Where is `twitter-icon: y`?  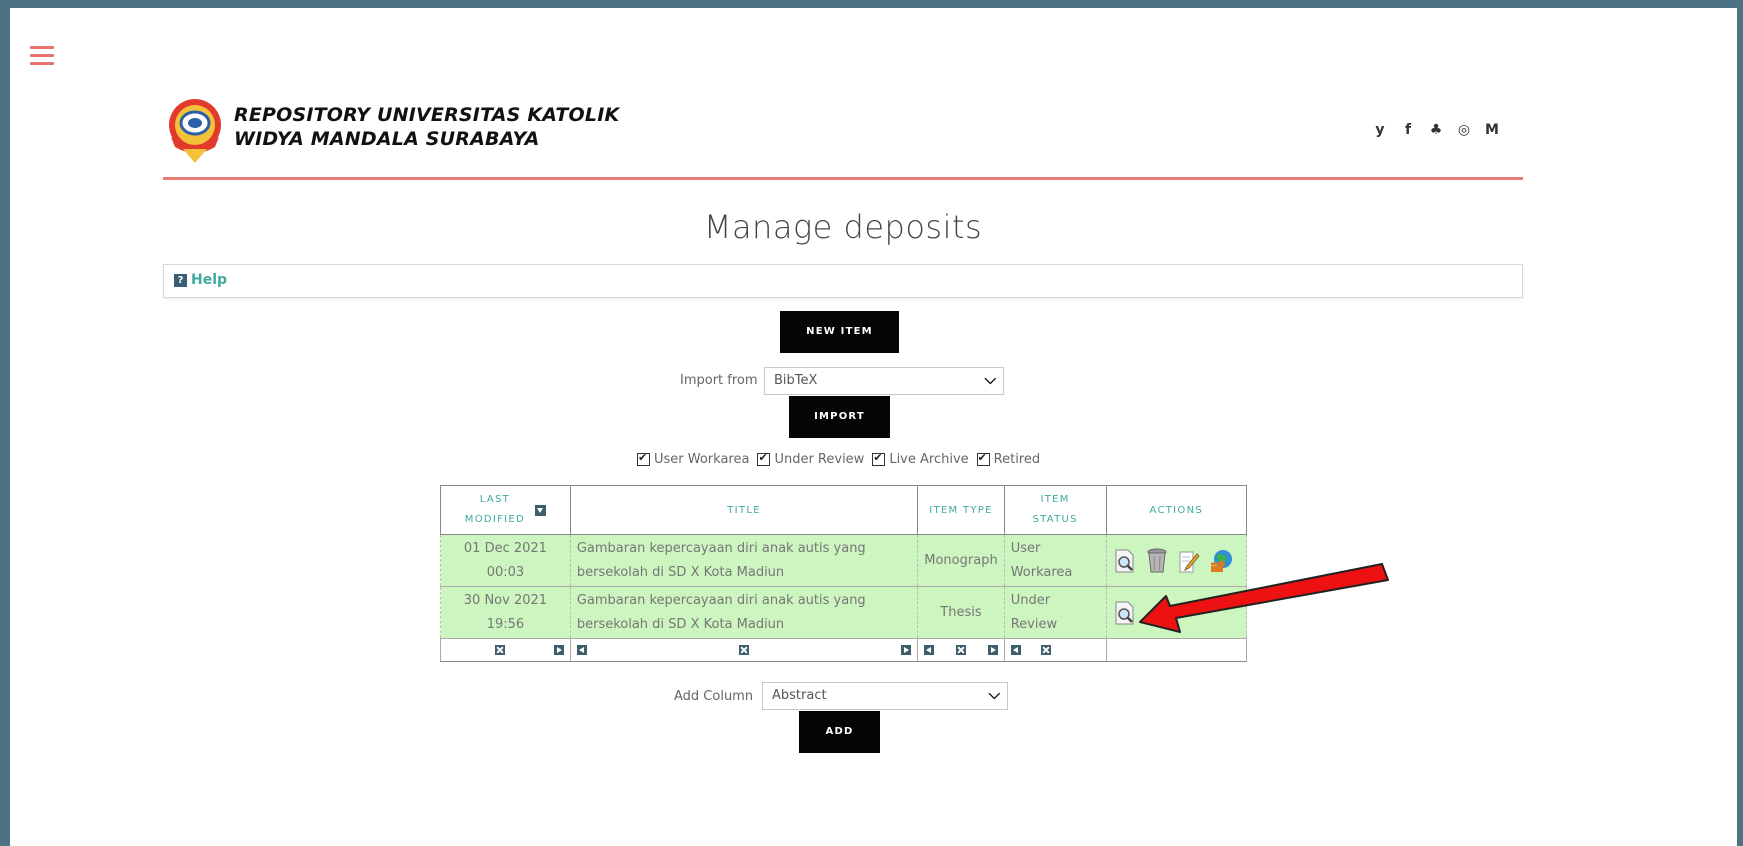
twitter-icon: y is located at coordinates (1380, 130).